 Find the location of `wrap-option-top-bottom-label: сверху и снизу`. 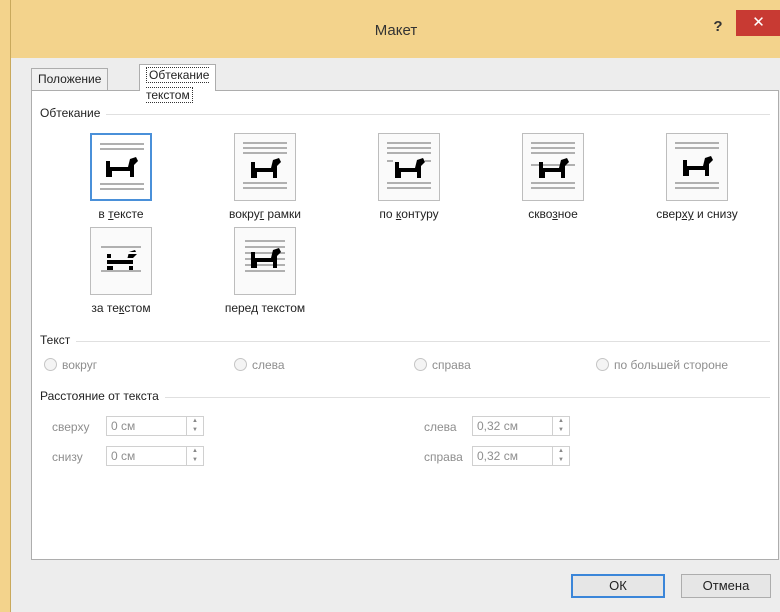

wrap-option-top-bottom-label: сверху и снизу is located at coordinates (697, 214).